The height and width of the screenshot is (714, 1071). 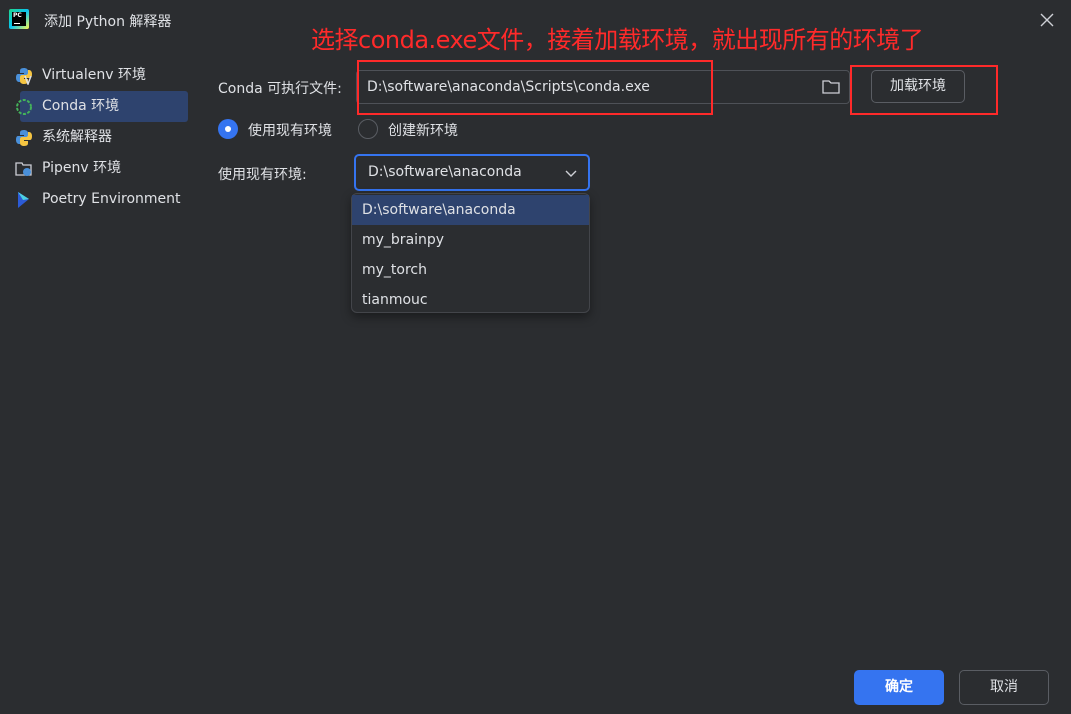 I want to click on pycharm-app-icon: PC, so click(x=19, y=19).